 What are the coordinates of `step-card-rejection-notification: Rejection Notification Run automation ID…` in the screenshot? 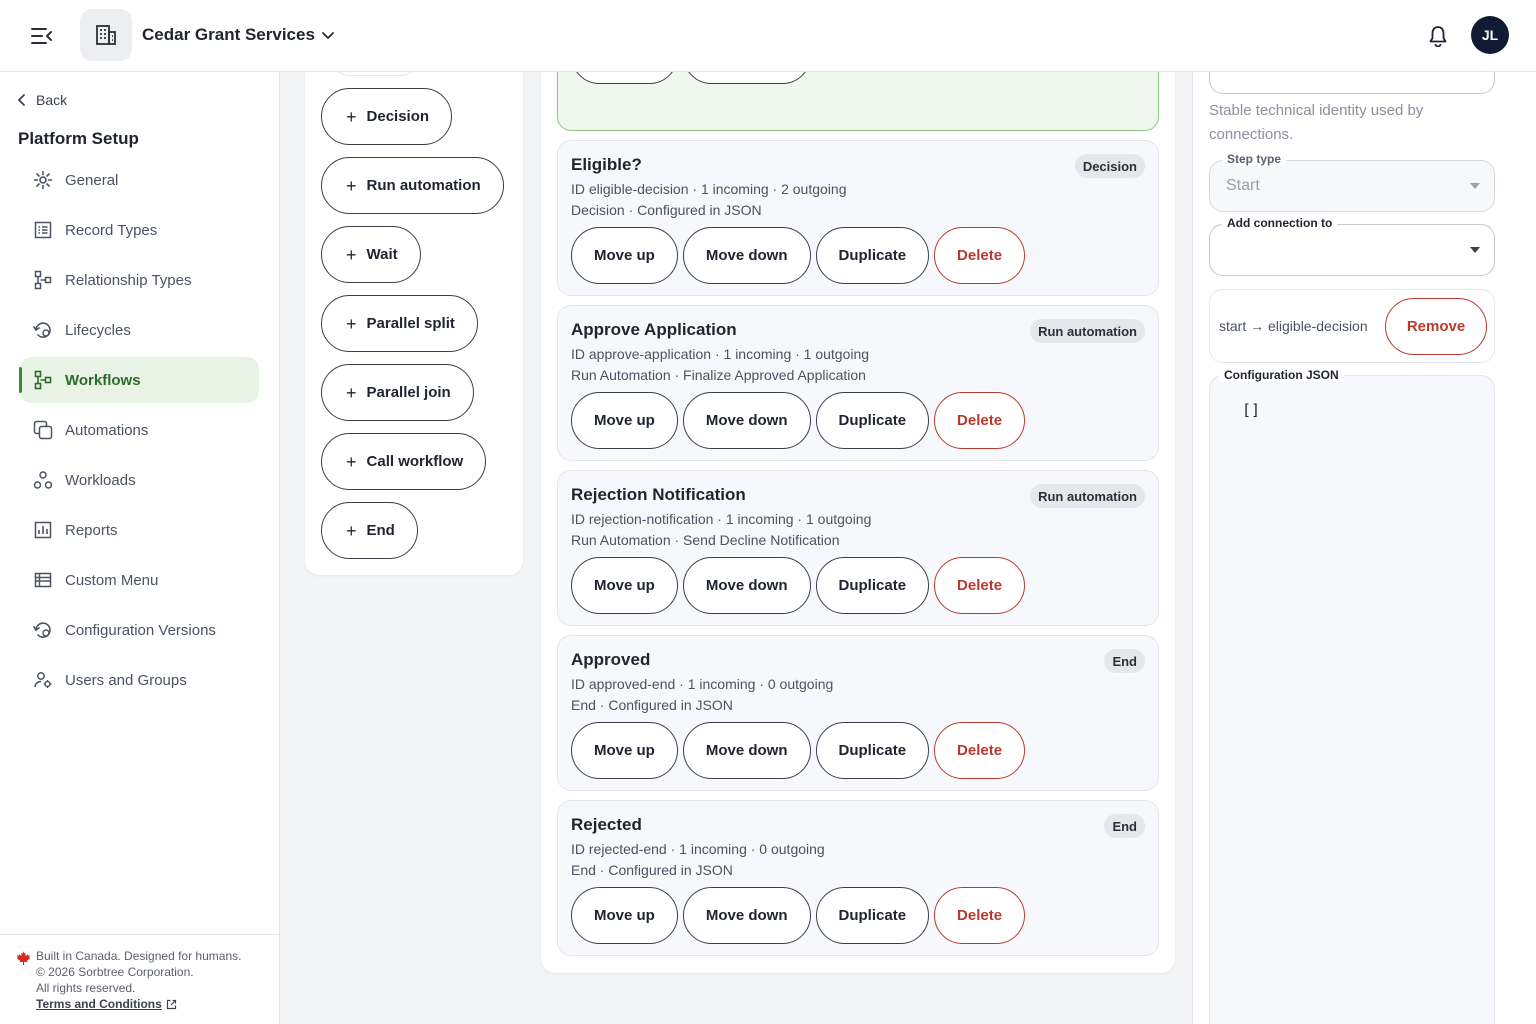 It's located at (858, 548).